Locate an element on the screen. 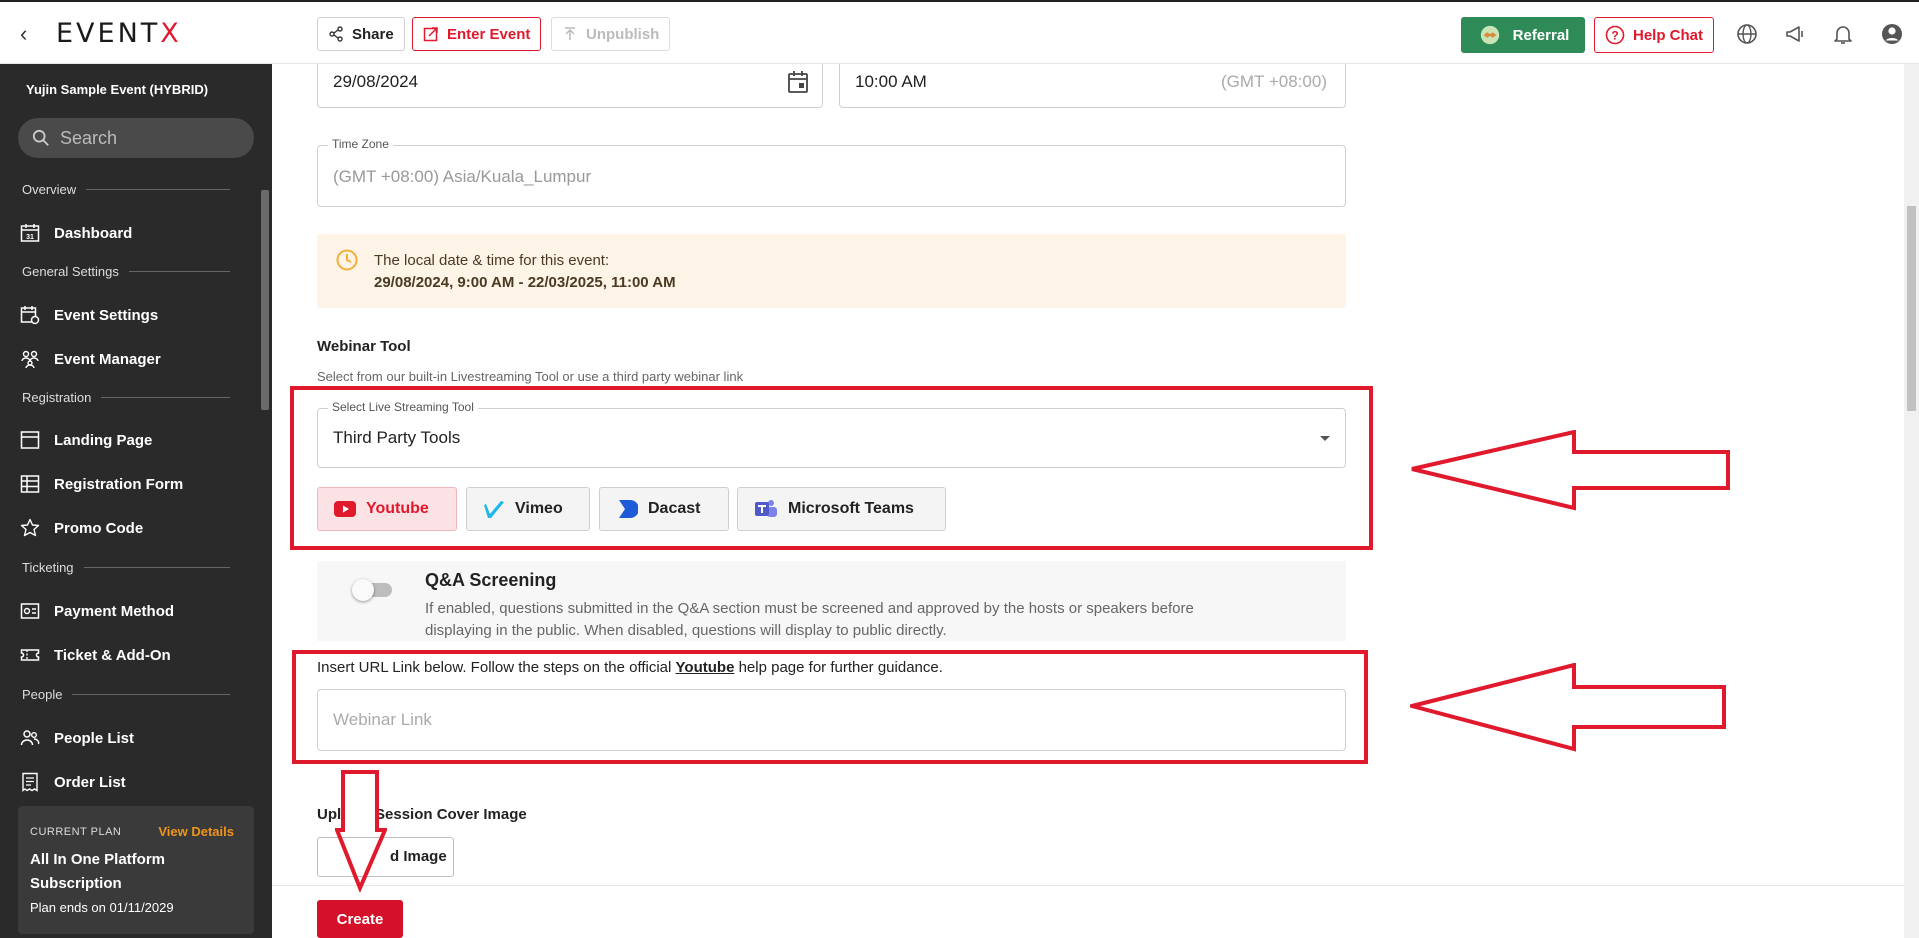 The width and height of the screenshot is (1919, 938). current-plan-label: CURRENT PLAN is located at coordinates (76, 832).